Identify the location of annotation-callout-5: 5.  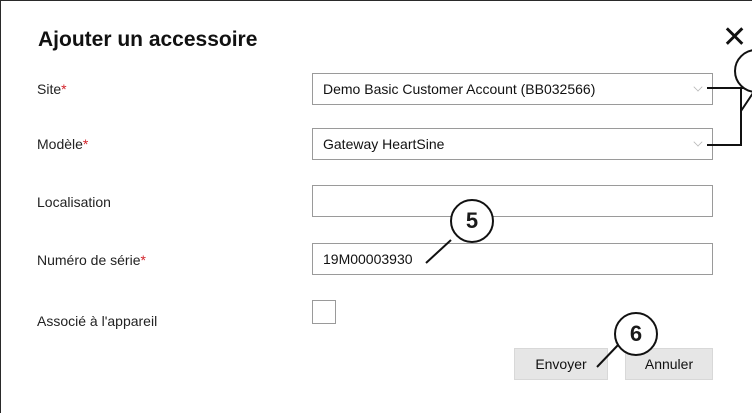
(472, 221).